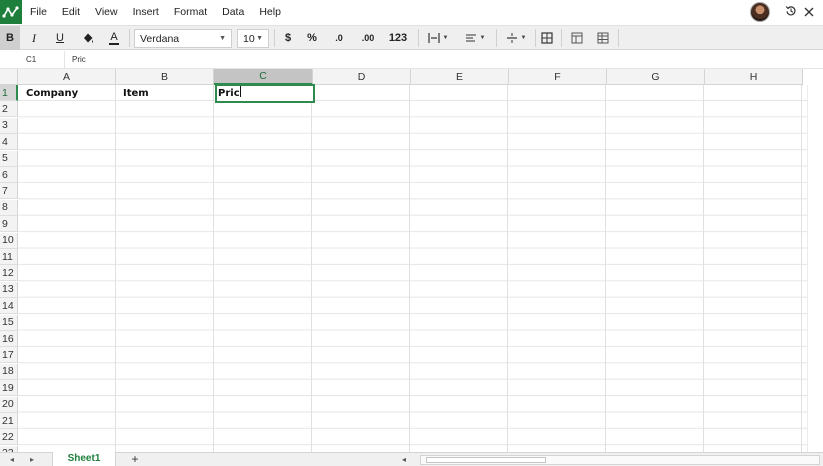 The image size is (823, 466). Describe the element at coordinates (288, 38) in the screenshot. I see `currency-format-button: $` at that location.